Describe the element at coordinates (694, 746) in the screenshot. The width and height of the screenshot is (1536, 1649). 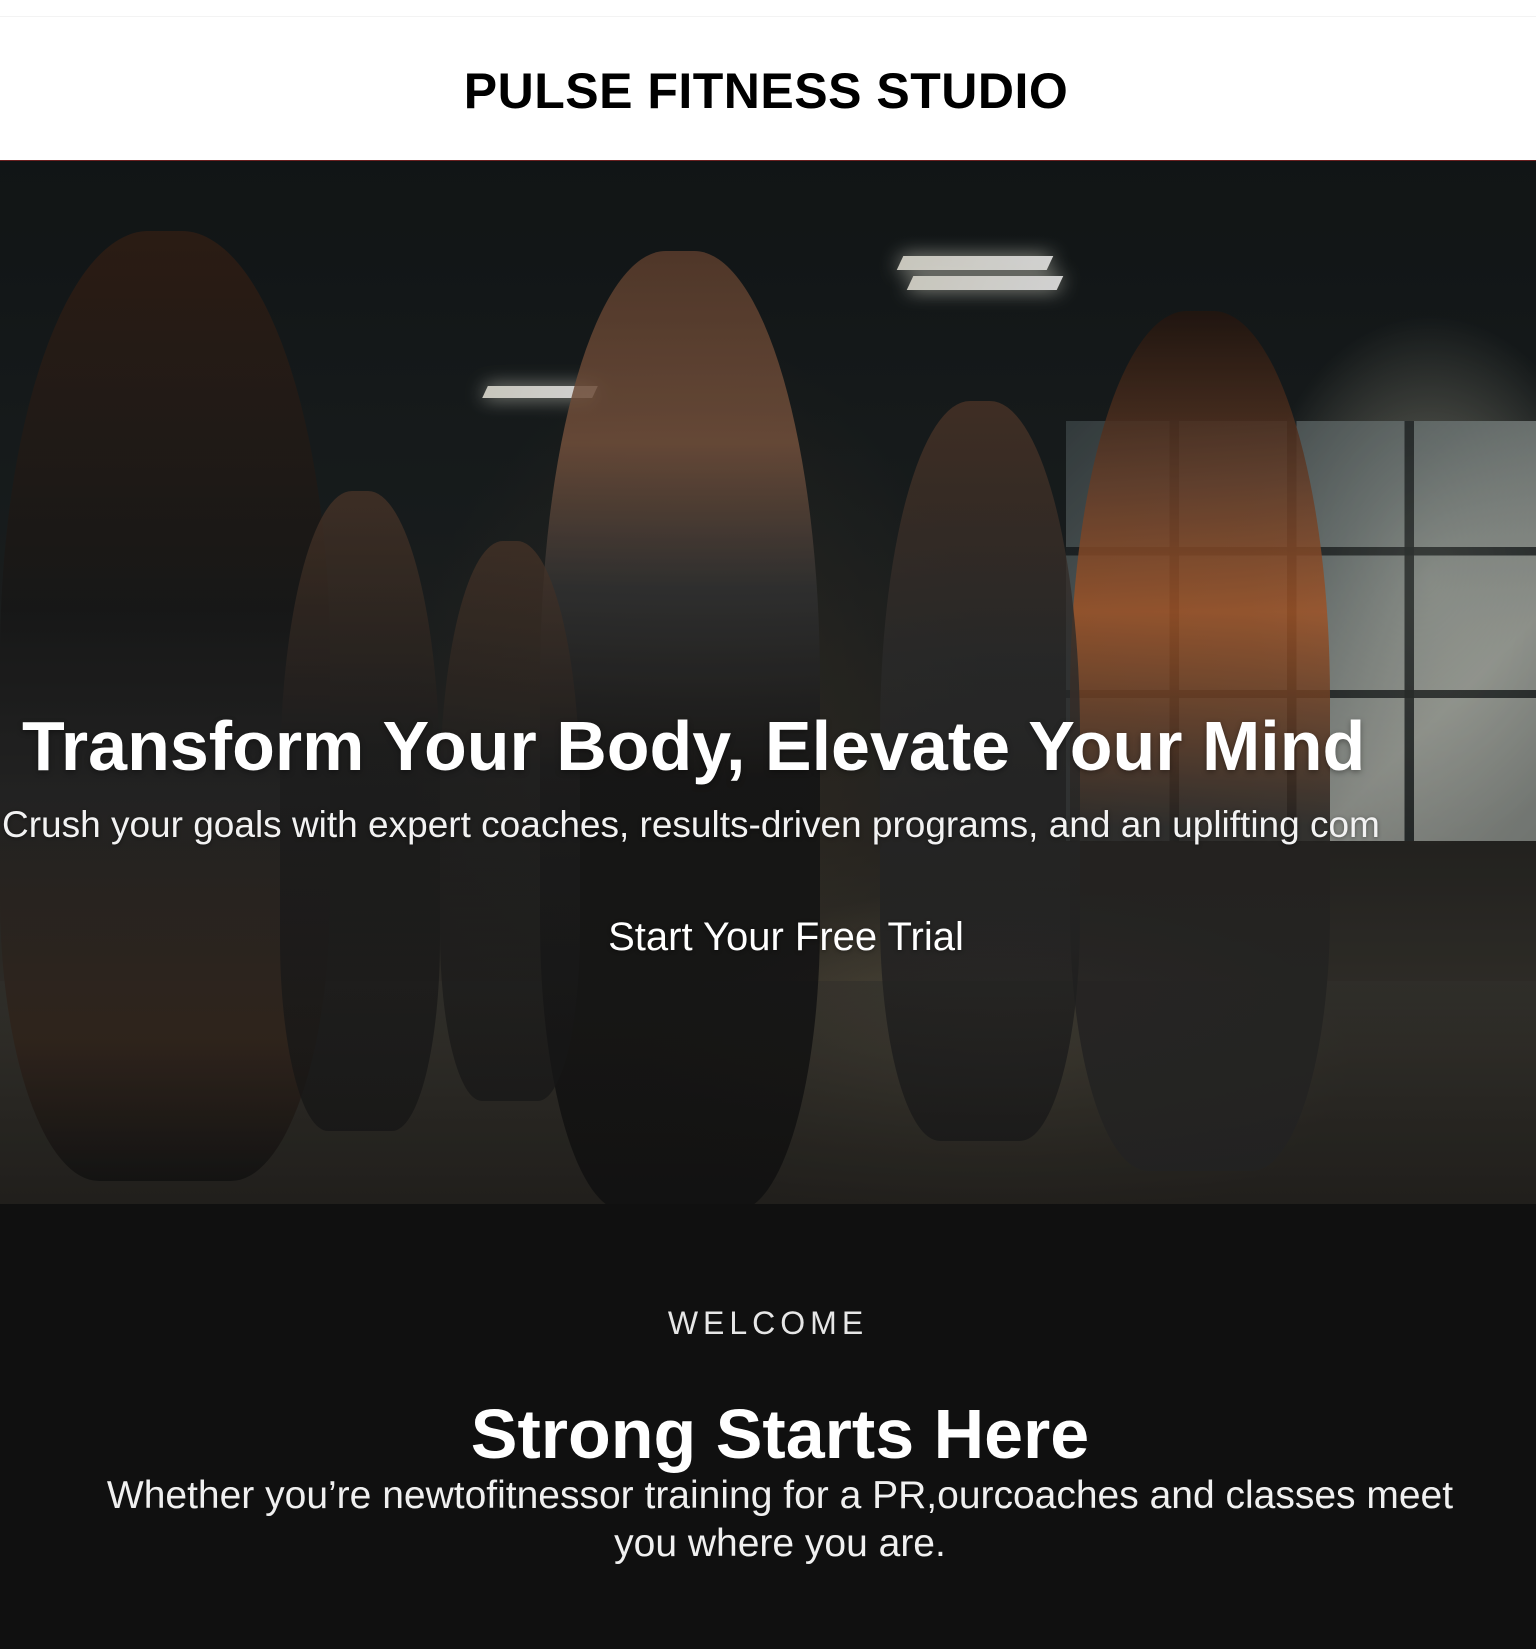
I see `hero-title: Transform Your Body, Elevate Your Mind` at that location.